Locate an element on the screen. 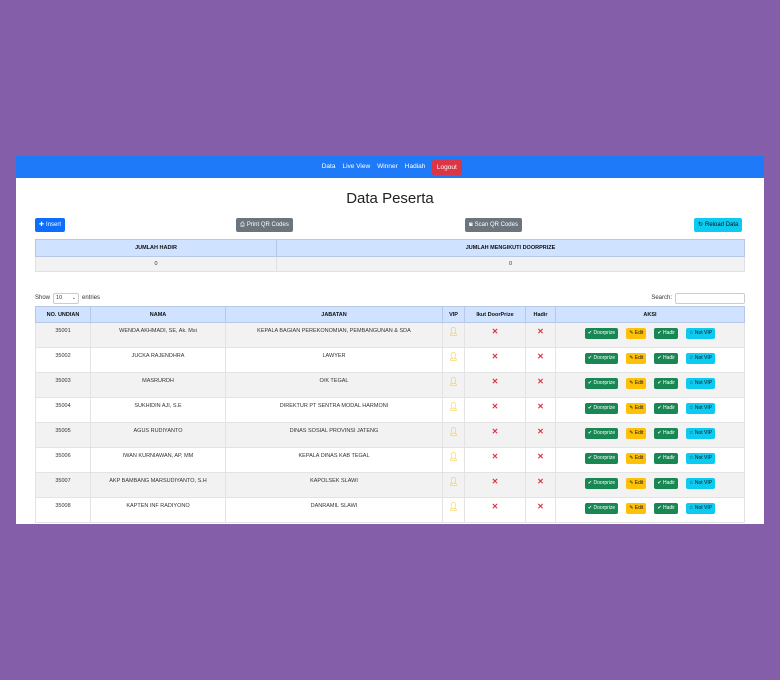  chevron-down-icon: ⌄ is located at coordinates (74, 297).